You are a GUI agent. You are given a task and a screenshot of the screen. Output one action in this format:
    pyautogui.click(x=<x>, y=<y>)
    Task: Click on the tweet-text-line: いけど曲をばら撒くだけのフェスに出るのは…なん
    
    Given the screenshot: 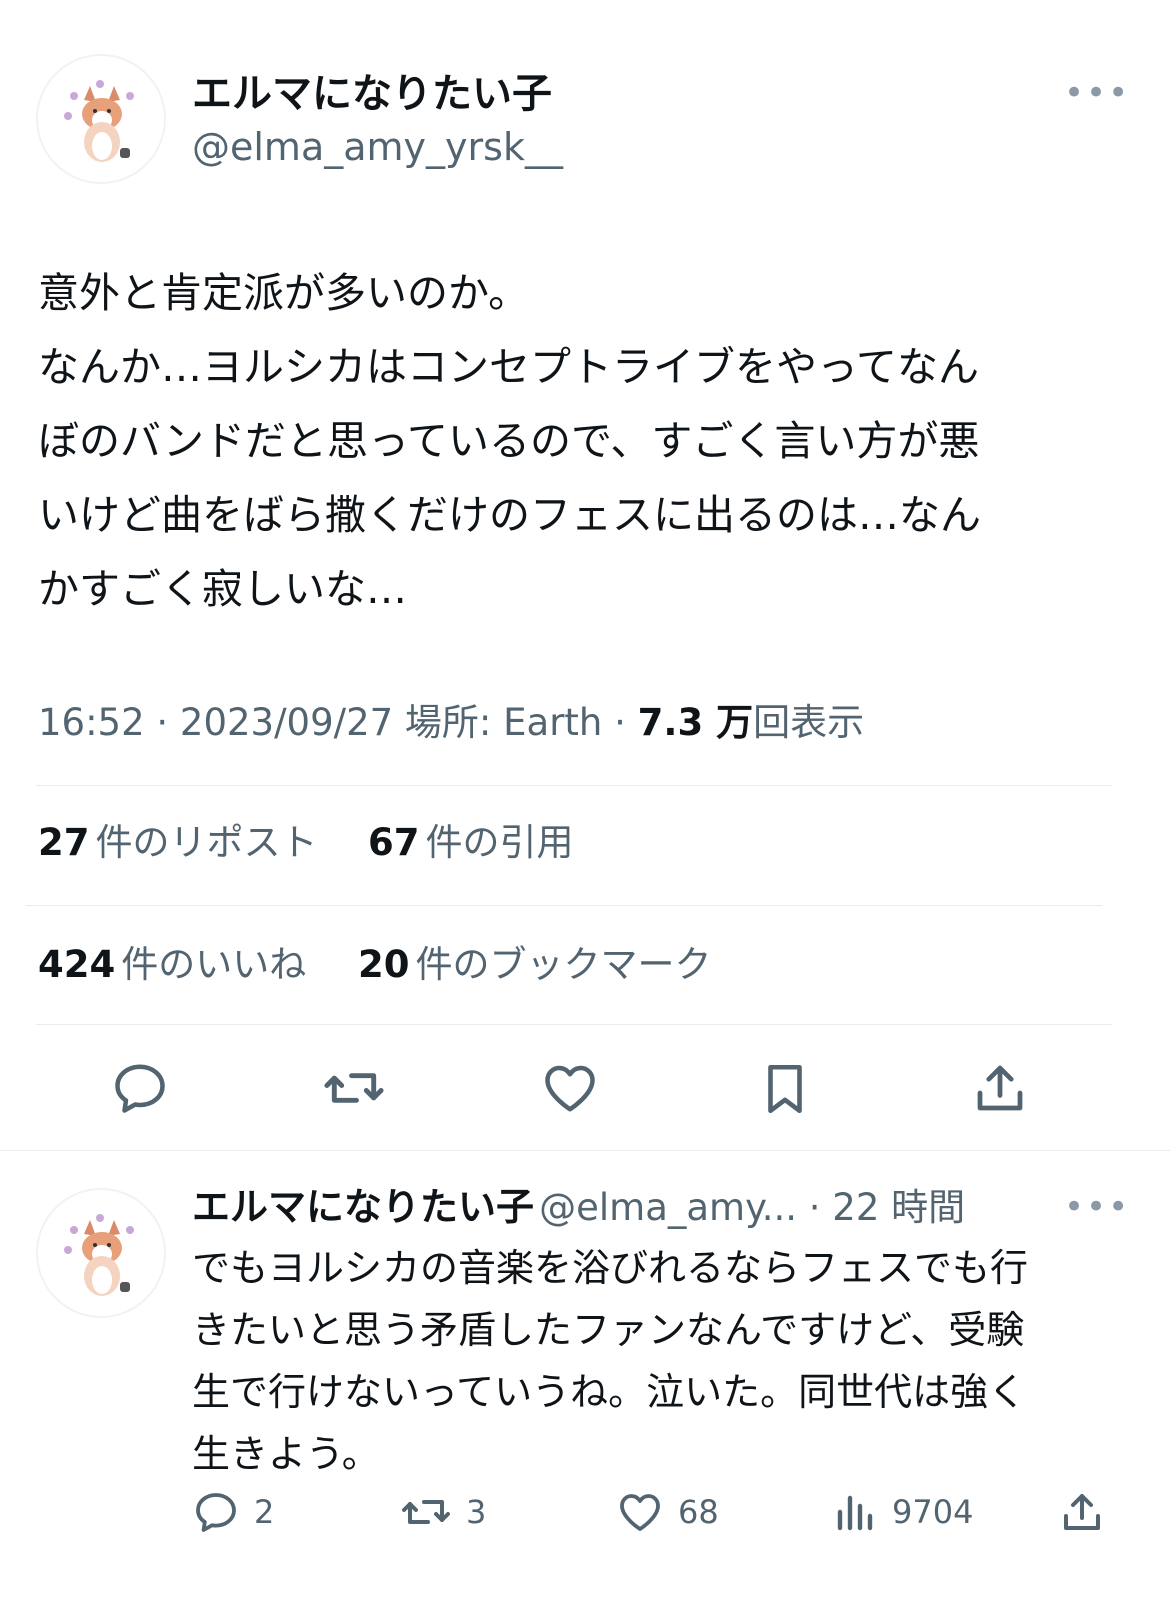 What is the action you would take?
    pyautogui.click(x=509, y=515)
    